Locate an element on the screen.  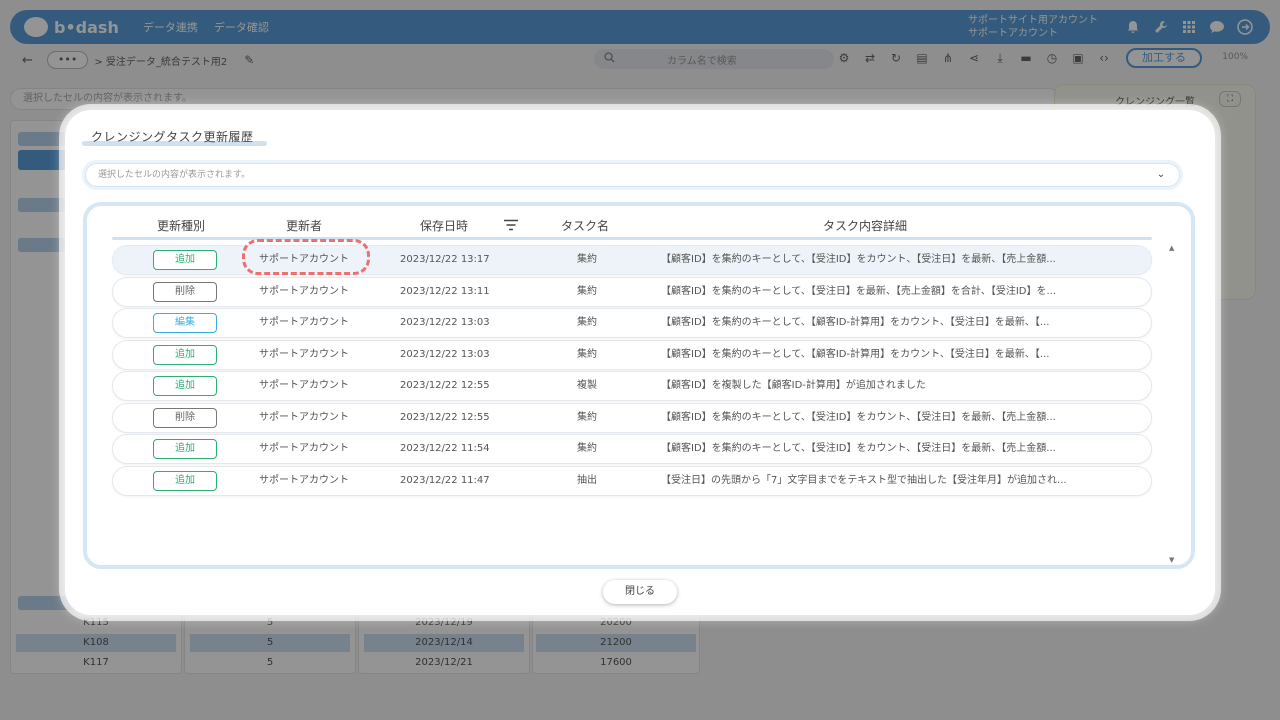
modal-cell-content-bar: 選択したセルの内容が表示されます。 ⌄ is located at coordinates (632, 175).